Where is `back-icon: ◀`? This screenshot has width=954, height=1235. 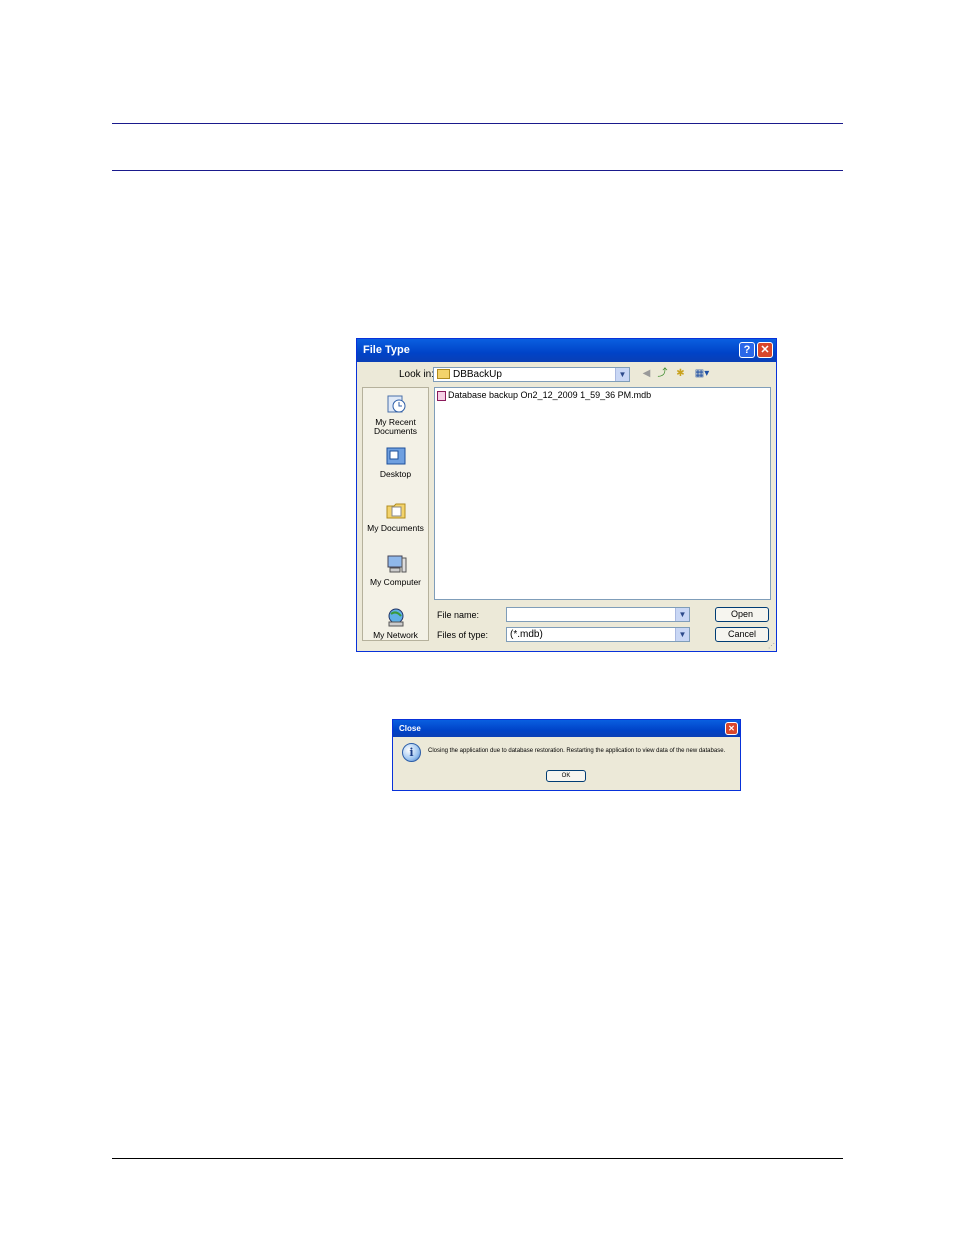 back-icon: ◀ is located at coordinates (646, 373).